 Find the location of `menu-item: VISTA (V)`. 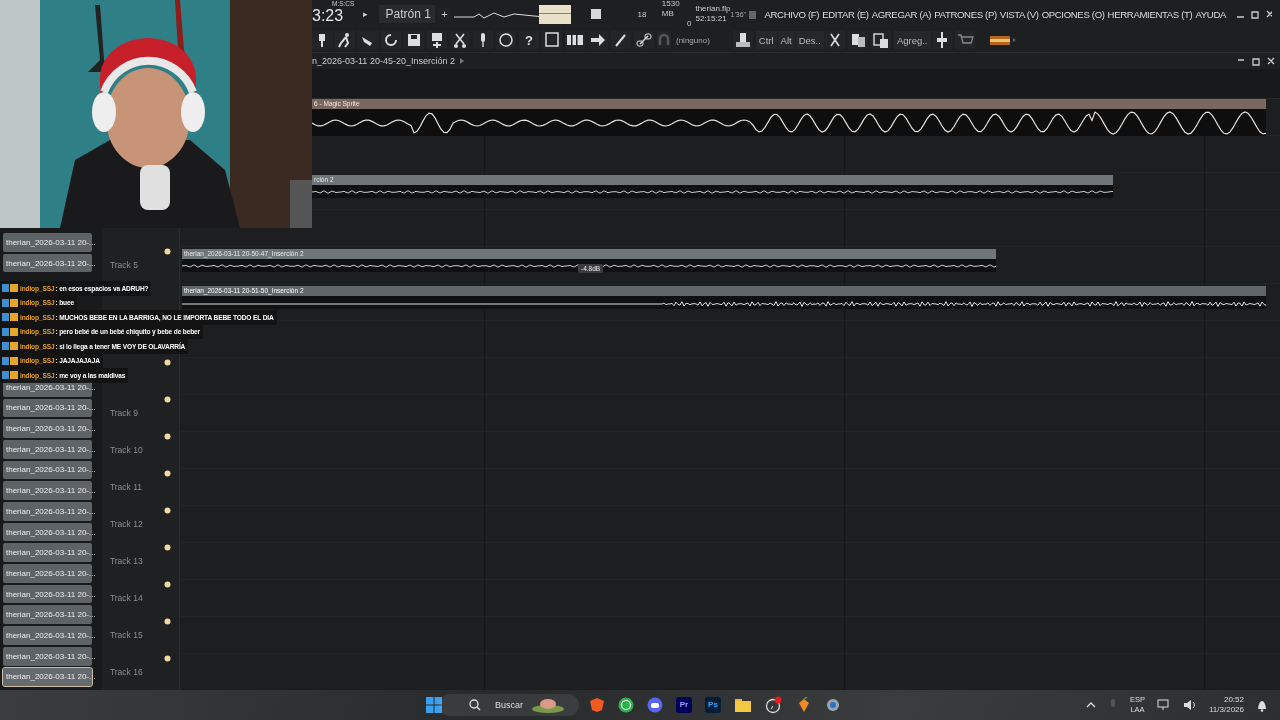

menu-item: VISTA (V) is located at coordinates (1019, 14).